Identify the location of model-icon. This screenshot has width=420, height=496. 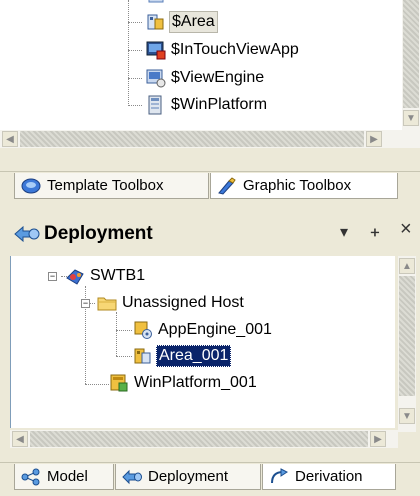
(30, 476).